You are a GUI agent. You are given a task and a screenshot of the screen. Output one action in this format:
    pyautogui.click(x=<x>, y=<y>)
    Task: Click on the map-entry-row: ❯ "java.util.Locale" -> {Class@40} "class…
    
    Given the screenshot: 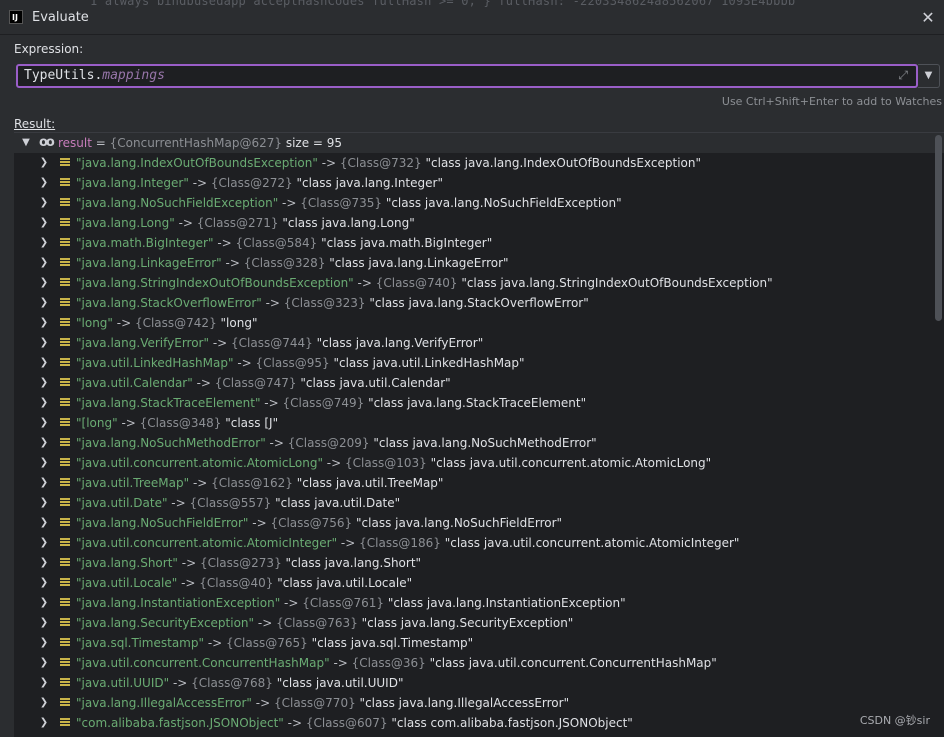 What is the action you would take?
    pyautogui.click(x=479, y=583)
    